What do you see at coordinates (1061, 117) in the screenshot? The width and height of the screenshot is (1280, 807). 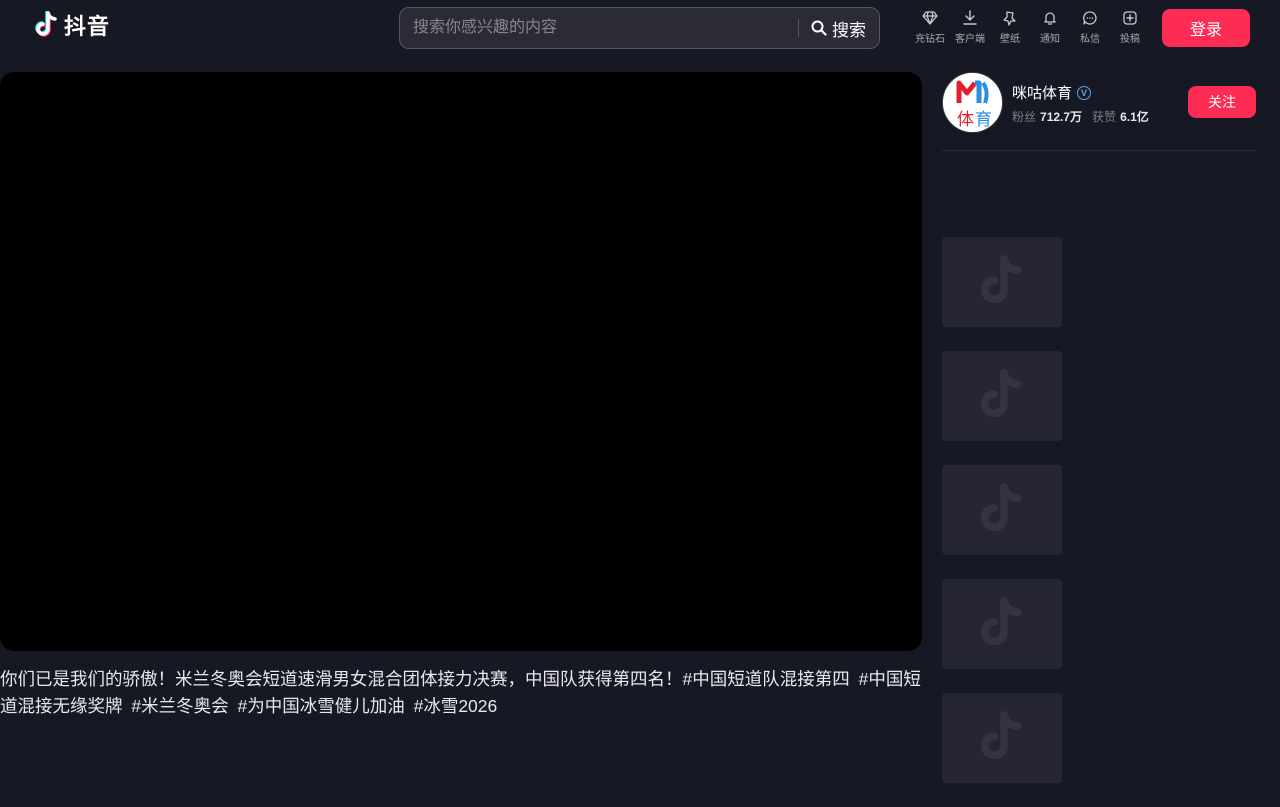 I see `fans-count: 712.7万` at bounding box center [1061, 117].